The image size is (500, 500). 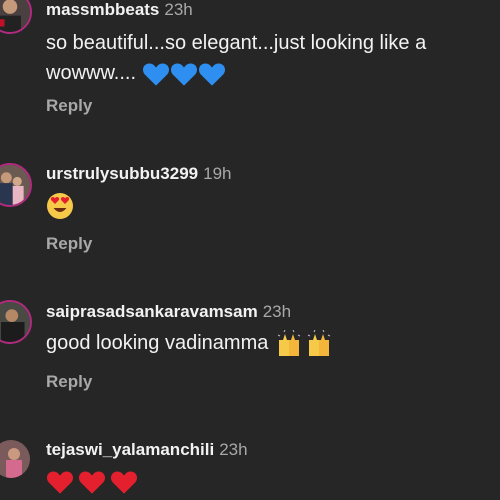 What do you see at coordinates (217, 173) in the screenshot?
I see `comment-timestamp: 19h` at bounding box center [217, 173].